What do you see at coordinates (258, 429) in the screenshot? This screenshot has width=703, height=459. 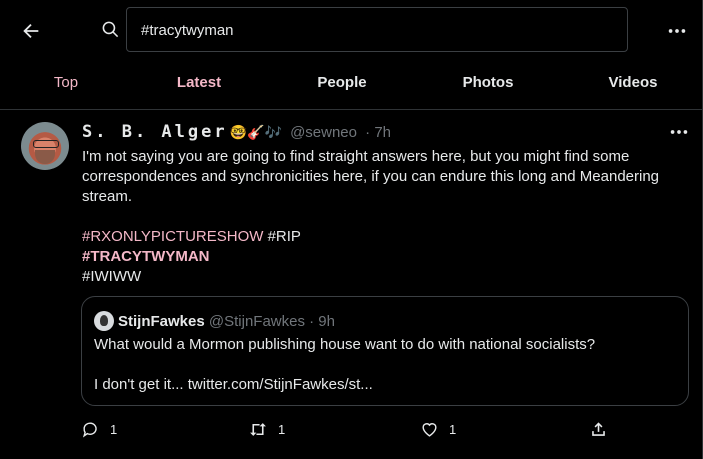 I see `retweet-icon` at bounding box center [258, 429].